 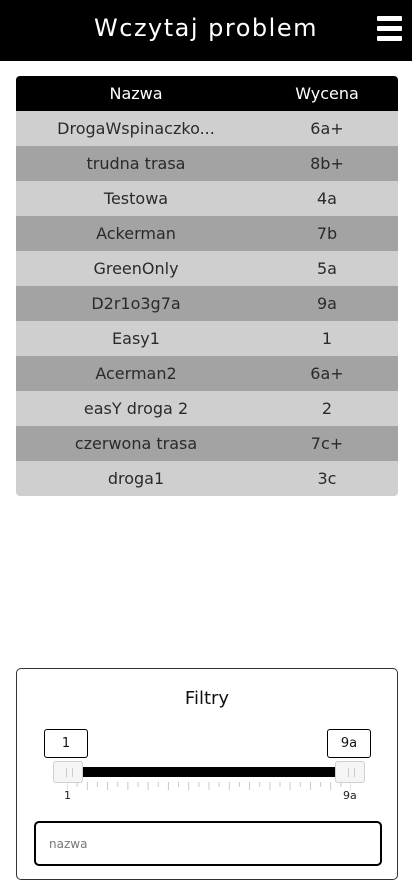 What do you see at coordinates (209, 786) in the screenshot?
I see `slider-ticks` at bounding box center [209, 786].